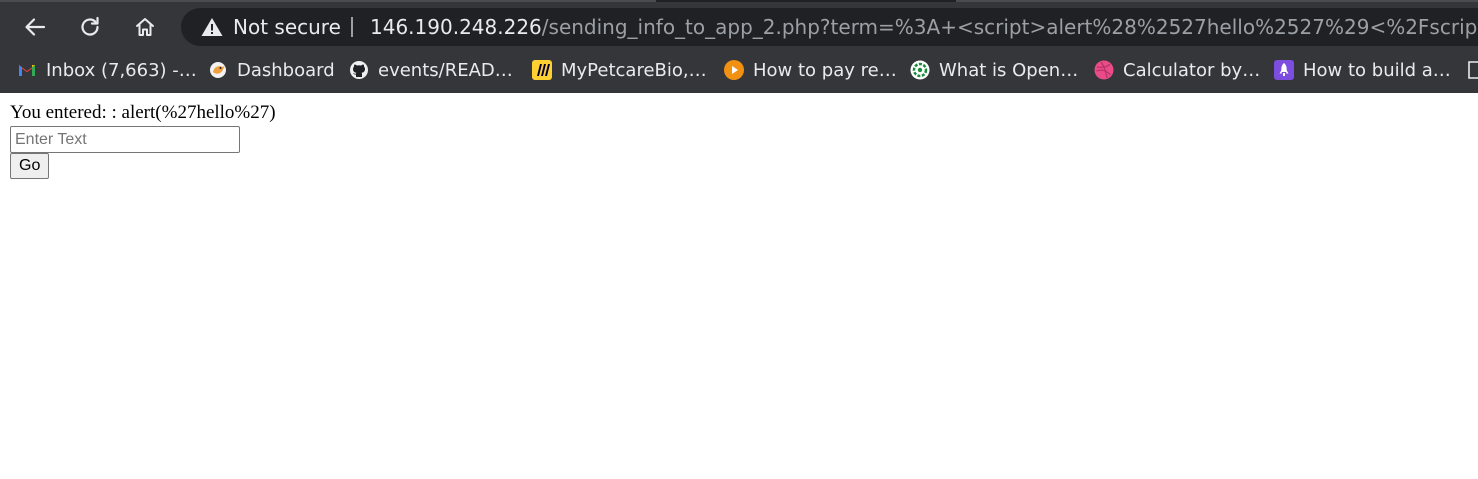 Image resolution: width=1478 pixels, height=479 pixels. What do you see at coordinates (30, 166) in the screenshot?
I see `go-button: Go` at bounding box center [30, 166].